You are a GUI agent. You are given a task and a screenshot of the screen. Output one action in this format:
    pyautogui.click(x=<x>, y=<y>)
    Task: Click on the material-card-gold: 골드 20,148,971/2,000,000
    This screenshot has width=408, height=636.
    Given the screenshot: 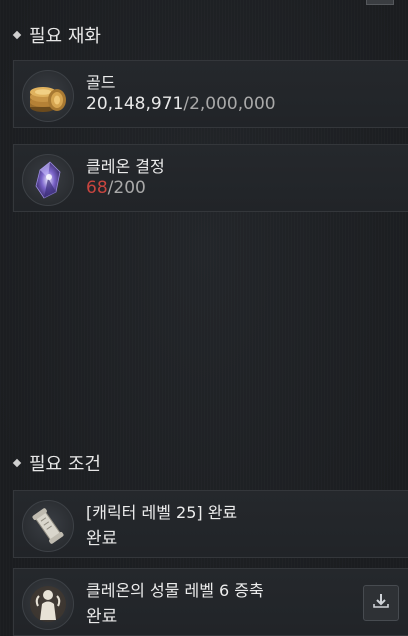 What is the action you would take?
    pyautogui.click(x=210, y=94)
    